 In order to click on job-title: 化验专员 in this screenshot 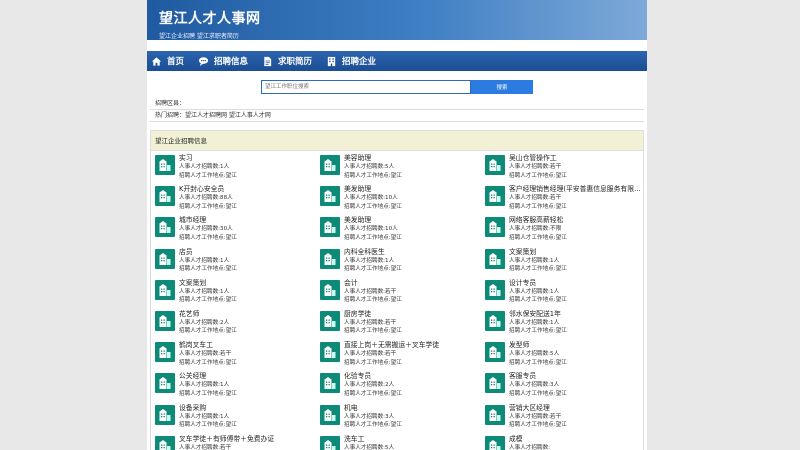, I will do `click(412, 376)`.